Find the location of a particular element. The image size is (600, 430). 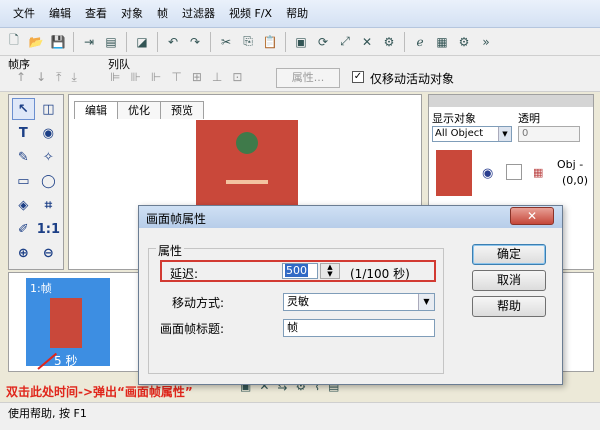

export-icon: ▤ is located at coordinates (111, 42).